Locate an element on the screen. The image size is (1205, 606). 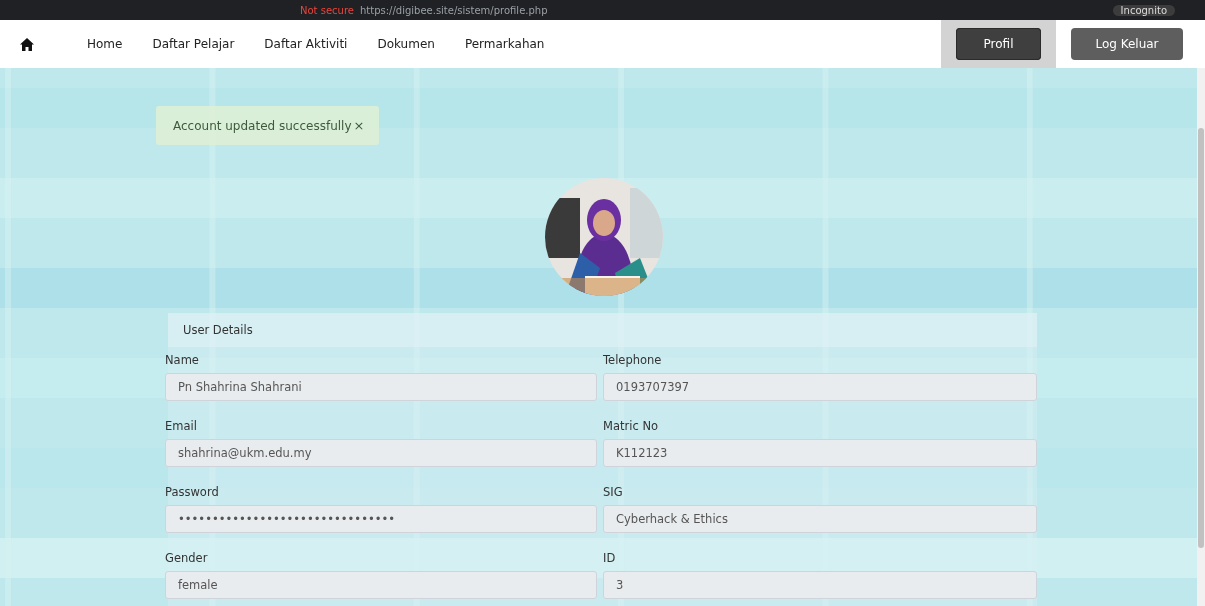
nav-link: Daftar Aktiviti is located at coordinates (306, 44).